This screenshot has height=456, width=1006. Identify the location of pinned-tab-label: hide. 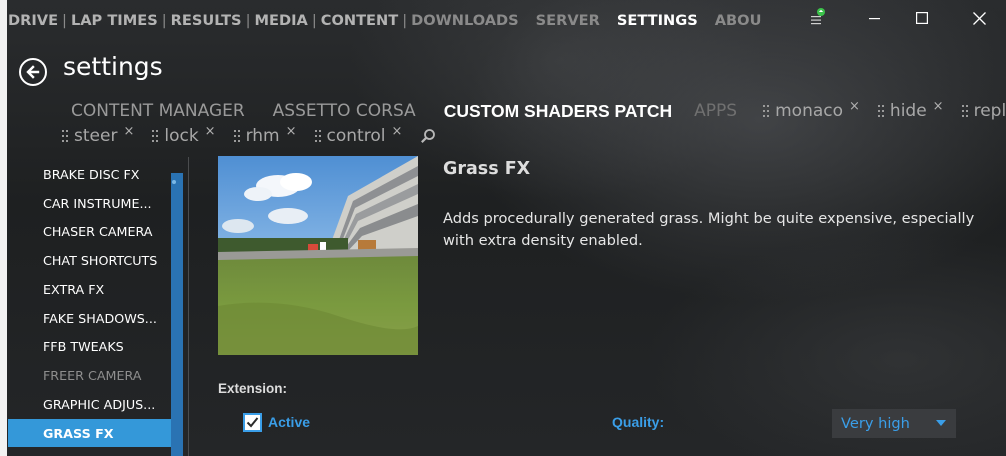
(908, 111).